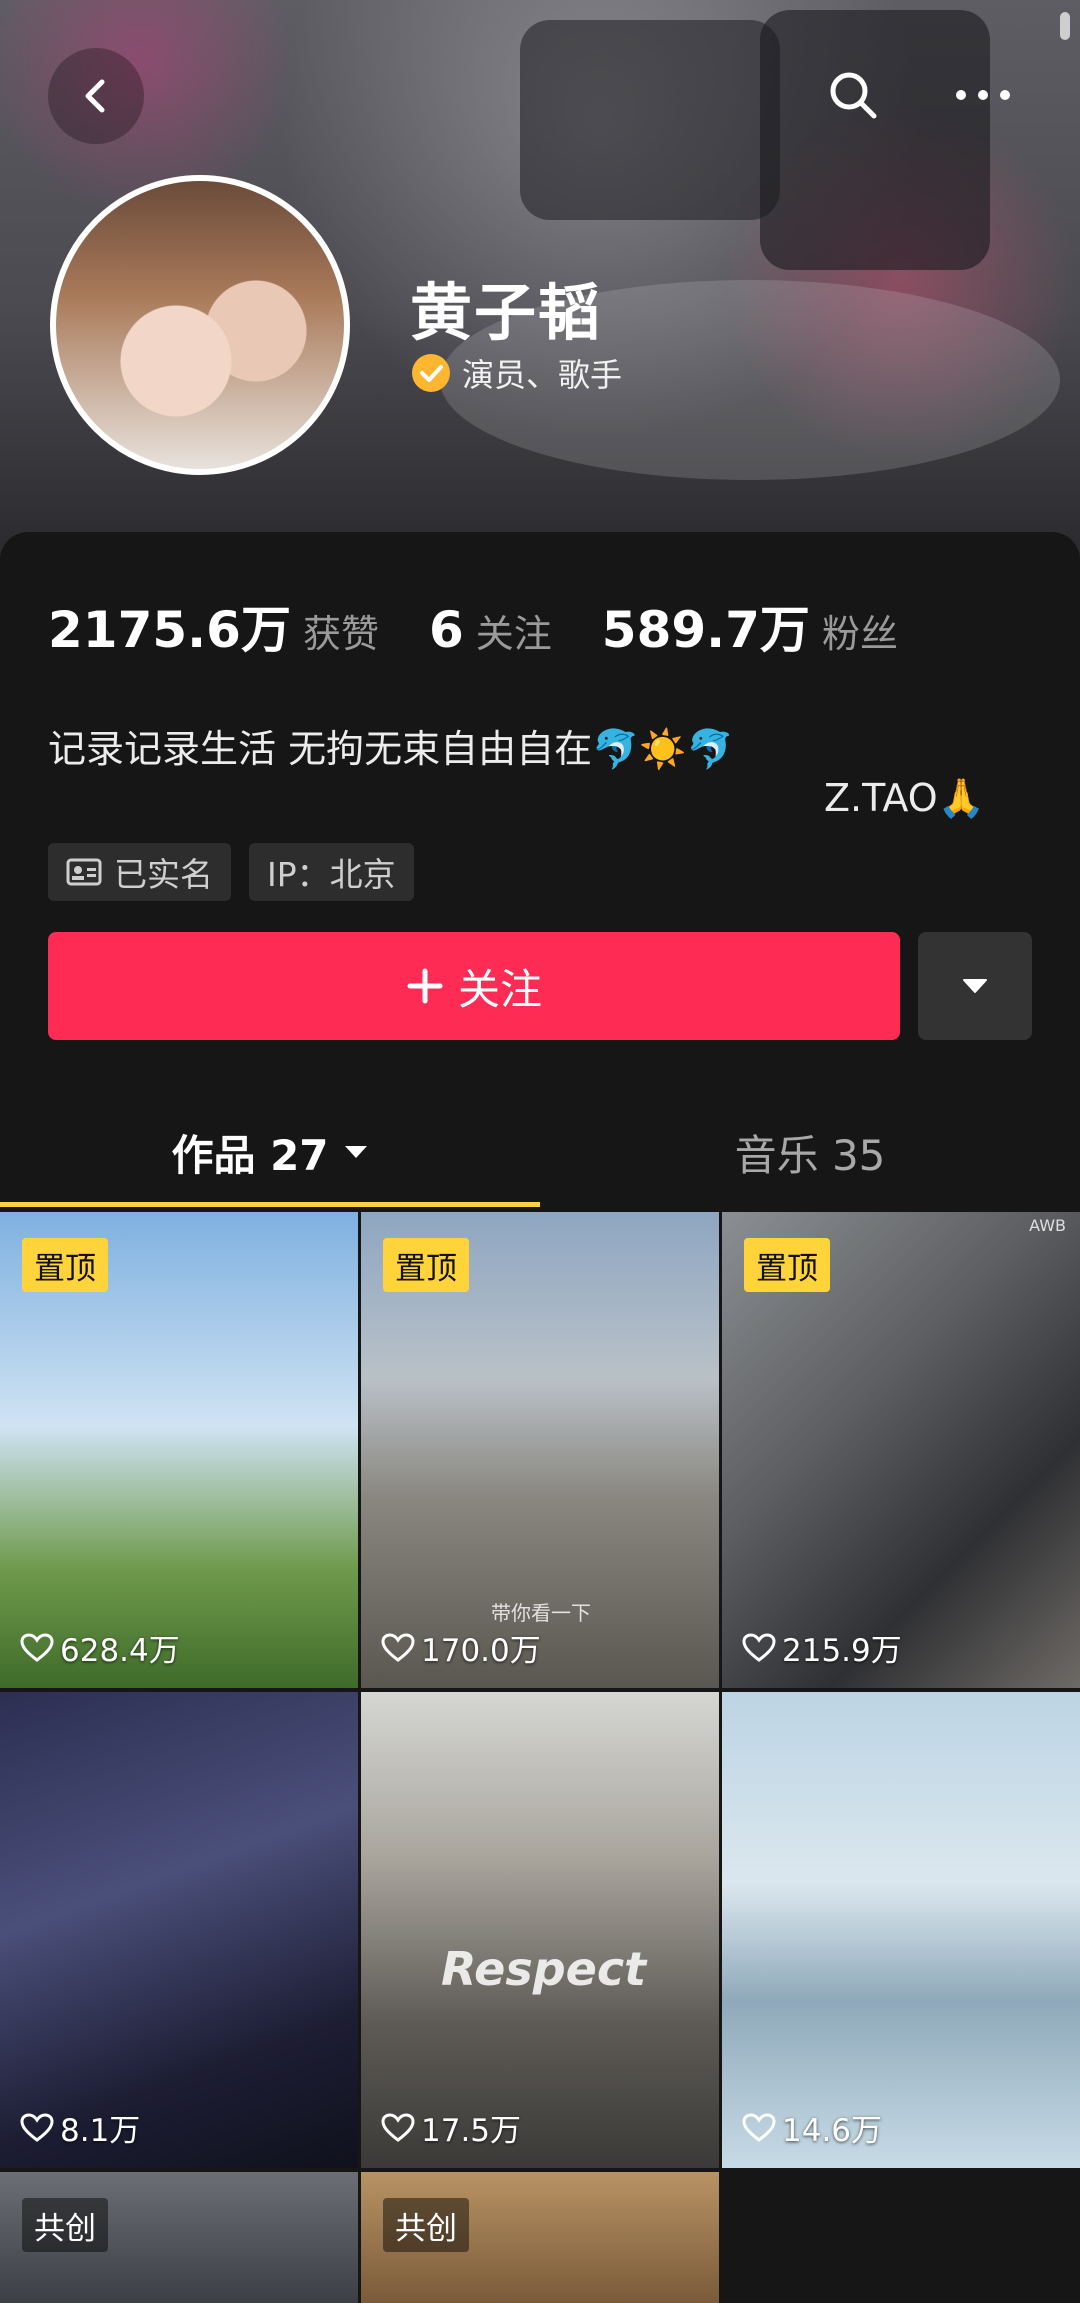 The image size is (1080, 2303). Describe the element at coordinates (120, 1651) in the screenshot. I see `likes-count-label: 628.4万` at that location.